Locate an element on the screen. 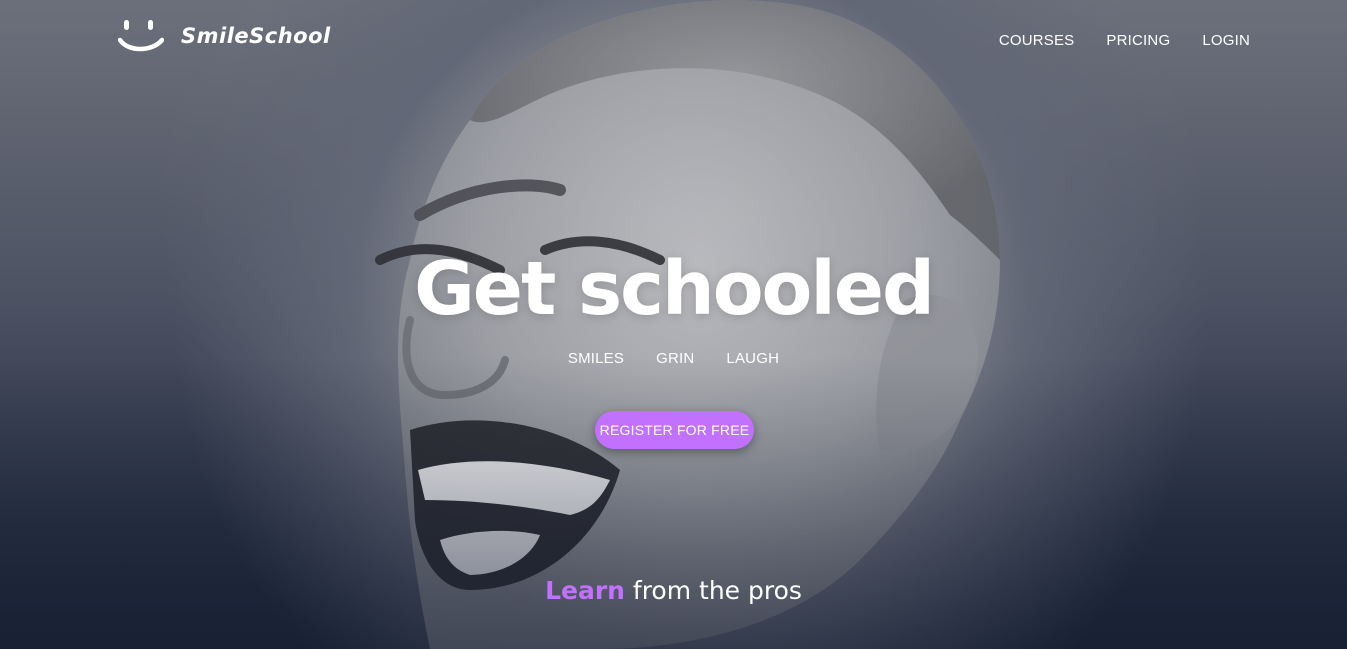 This screenshot has height=649, width=1347. smile-icon is located at coordinates (141, 36).